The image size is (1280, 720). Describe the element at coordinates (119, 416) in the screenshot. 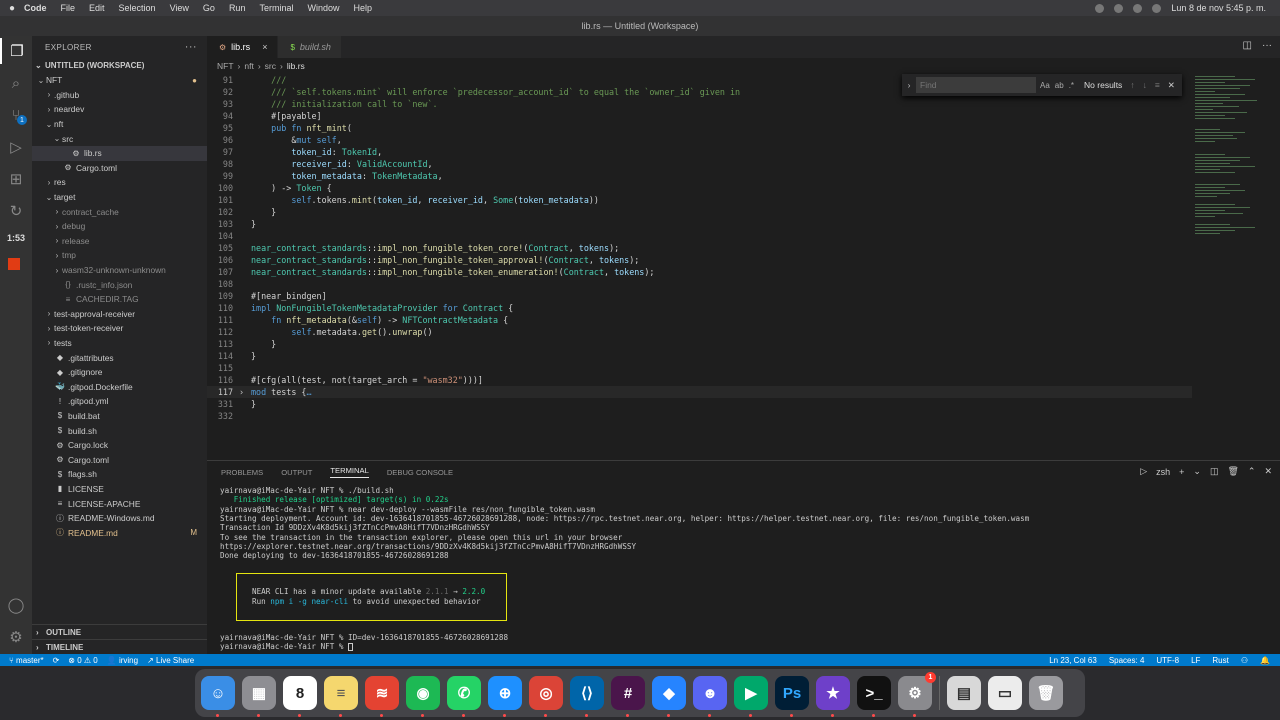

I see `file-item: $ build.bat` at that location.